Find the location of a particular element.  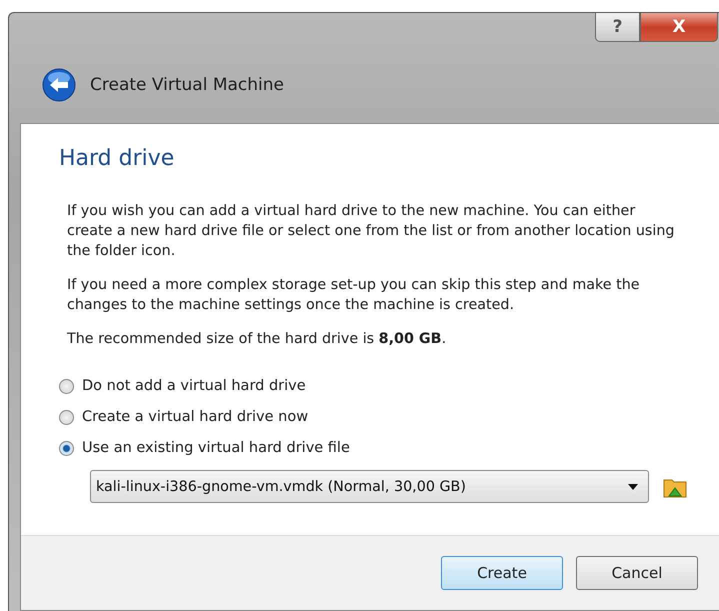

caret-icon is located at coordinates (633, 487).